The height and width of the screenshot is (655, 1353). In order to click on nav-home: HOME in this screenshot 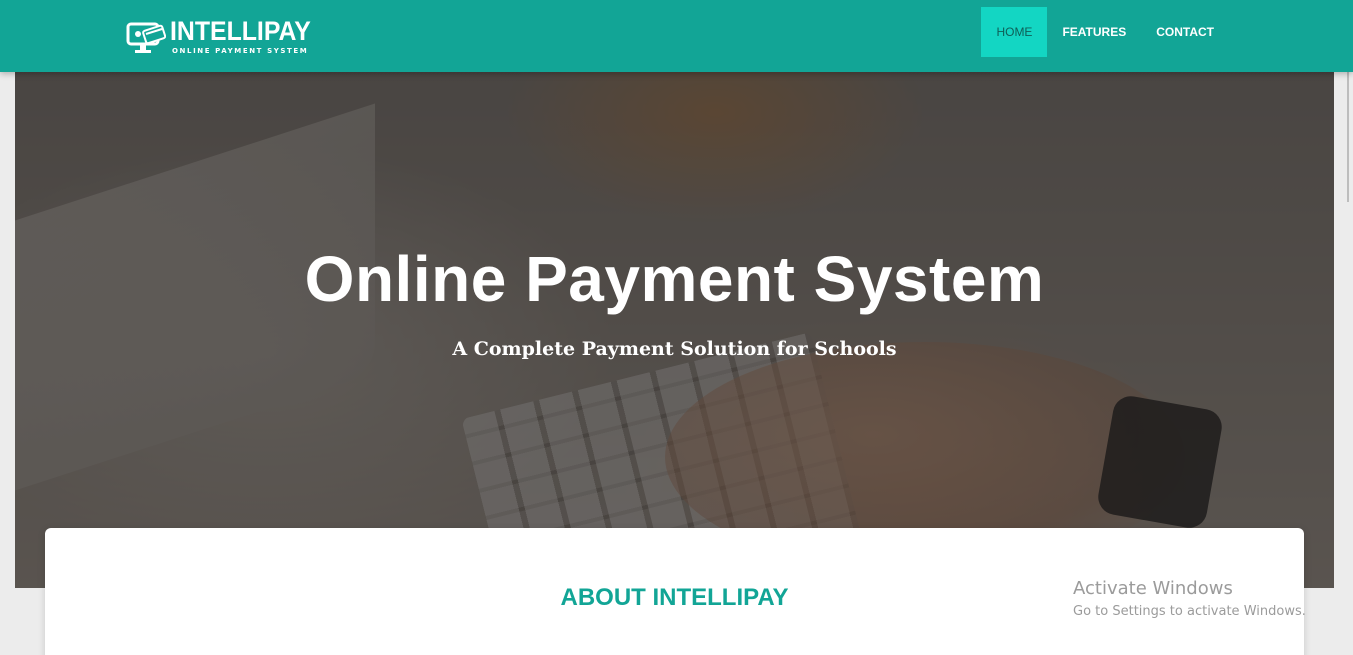, I will do `click(1014, 32)`.